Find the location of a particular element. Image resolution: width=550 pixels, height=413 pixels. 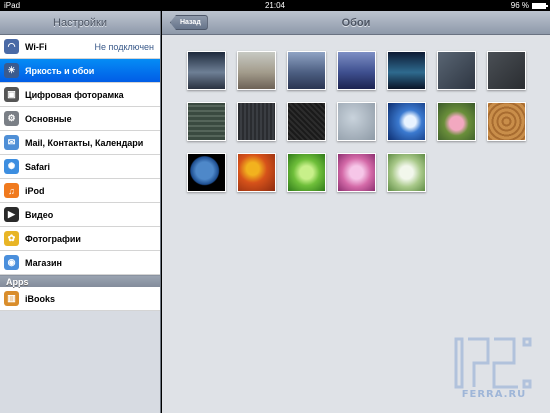

battery-level is located at coordinates (539, 5).